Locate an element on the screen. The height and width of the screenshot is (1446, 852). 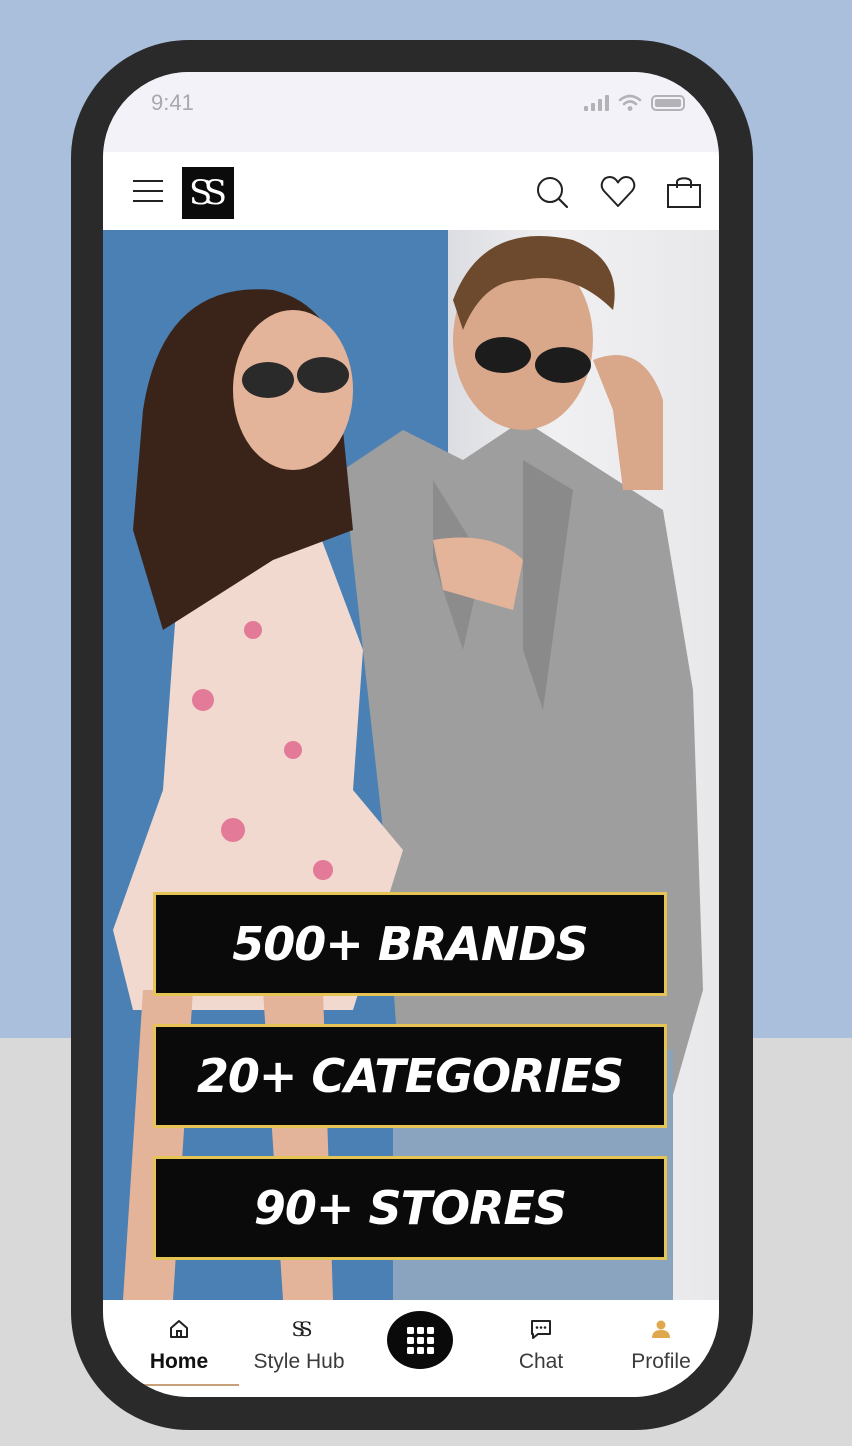
center-menu-button is located at coordinates (420, 1340).